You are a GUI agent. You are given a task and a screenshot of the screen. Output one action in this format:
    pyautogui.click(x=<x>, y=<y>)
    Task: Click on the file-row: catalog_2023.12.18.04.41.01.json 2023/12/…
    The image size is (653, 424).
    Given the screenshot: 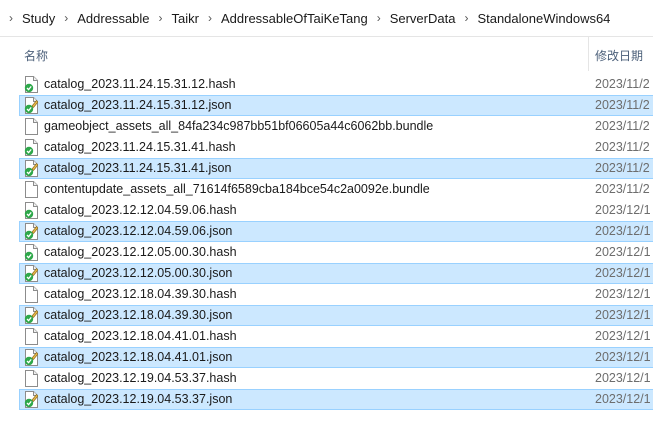 What is the action you would take?
    pyautogui.click(x=336, y=357)
    